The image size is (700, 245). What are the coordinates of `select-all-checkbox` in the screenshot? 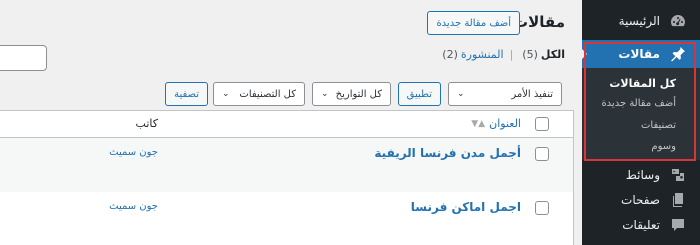 It's located at (542, 124).